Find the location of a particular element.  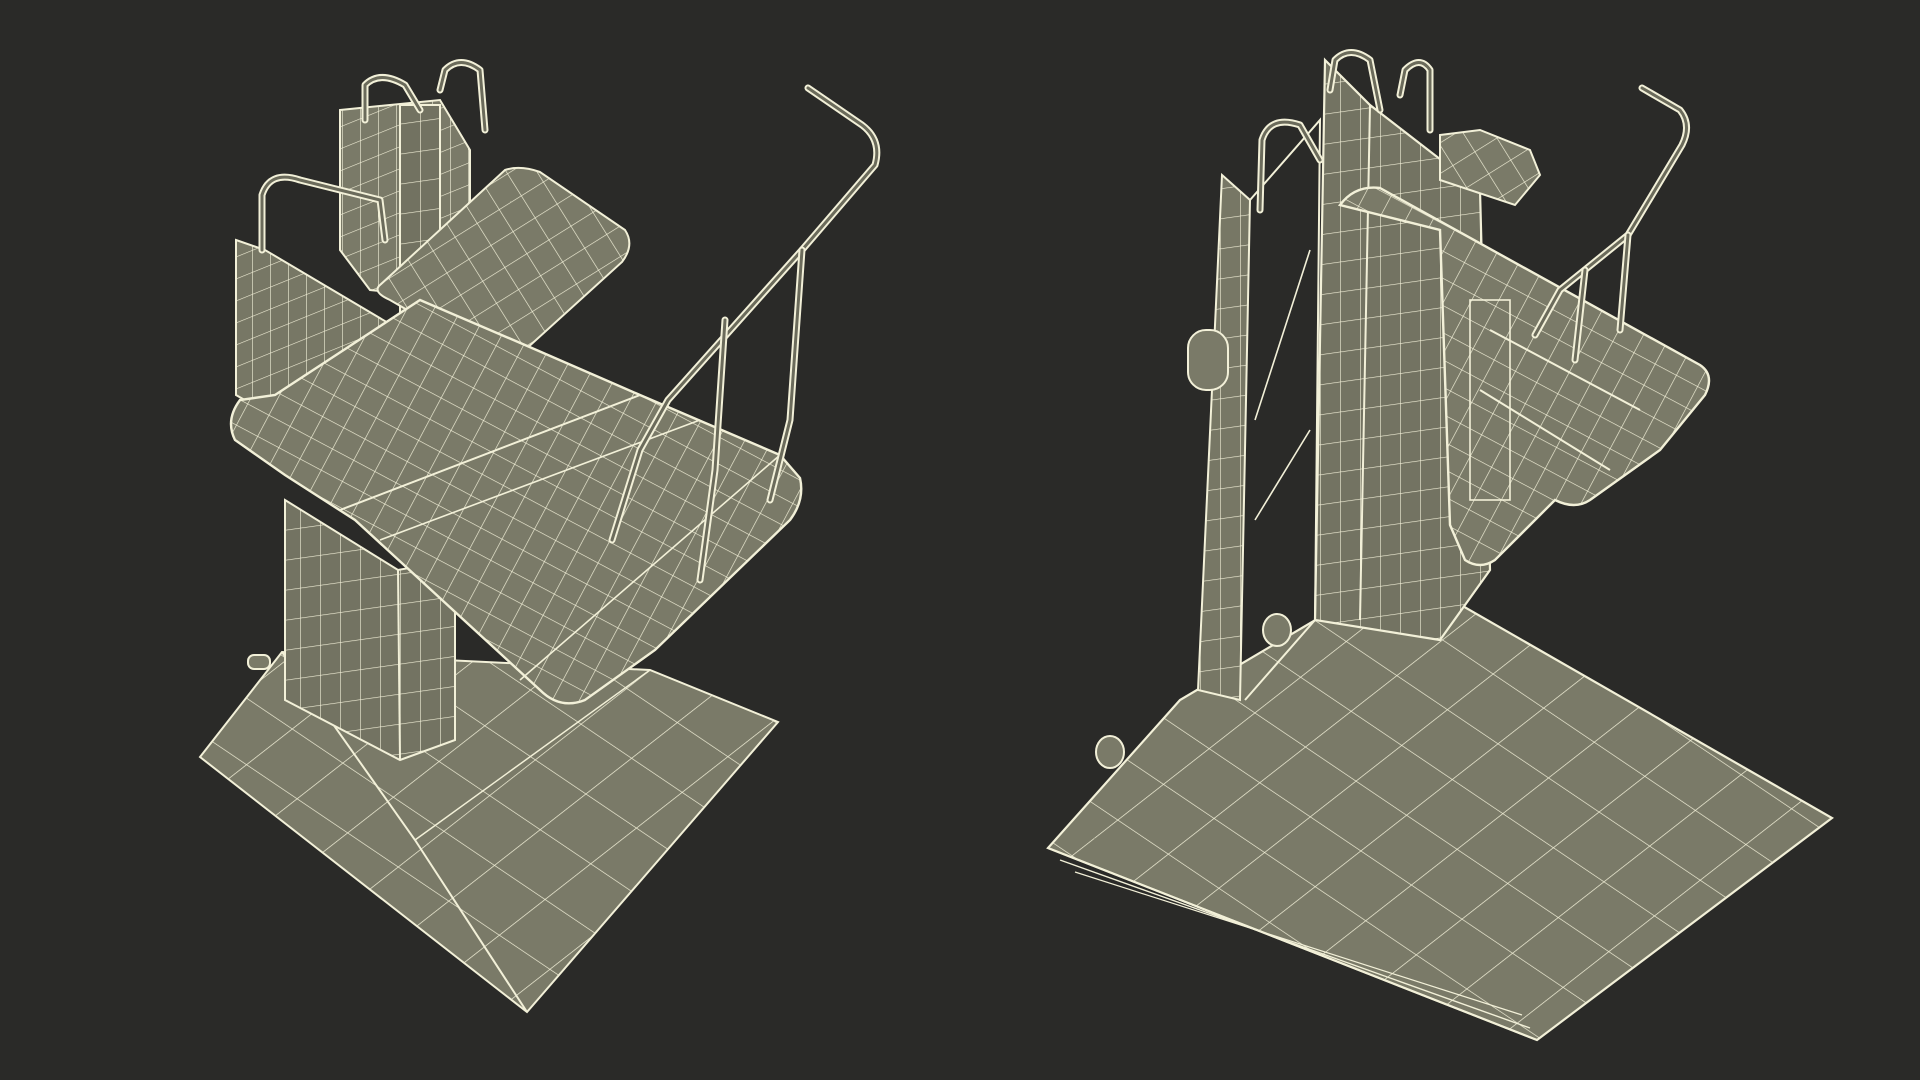

side-cylinder is located at coordinates (1208, 360).